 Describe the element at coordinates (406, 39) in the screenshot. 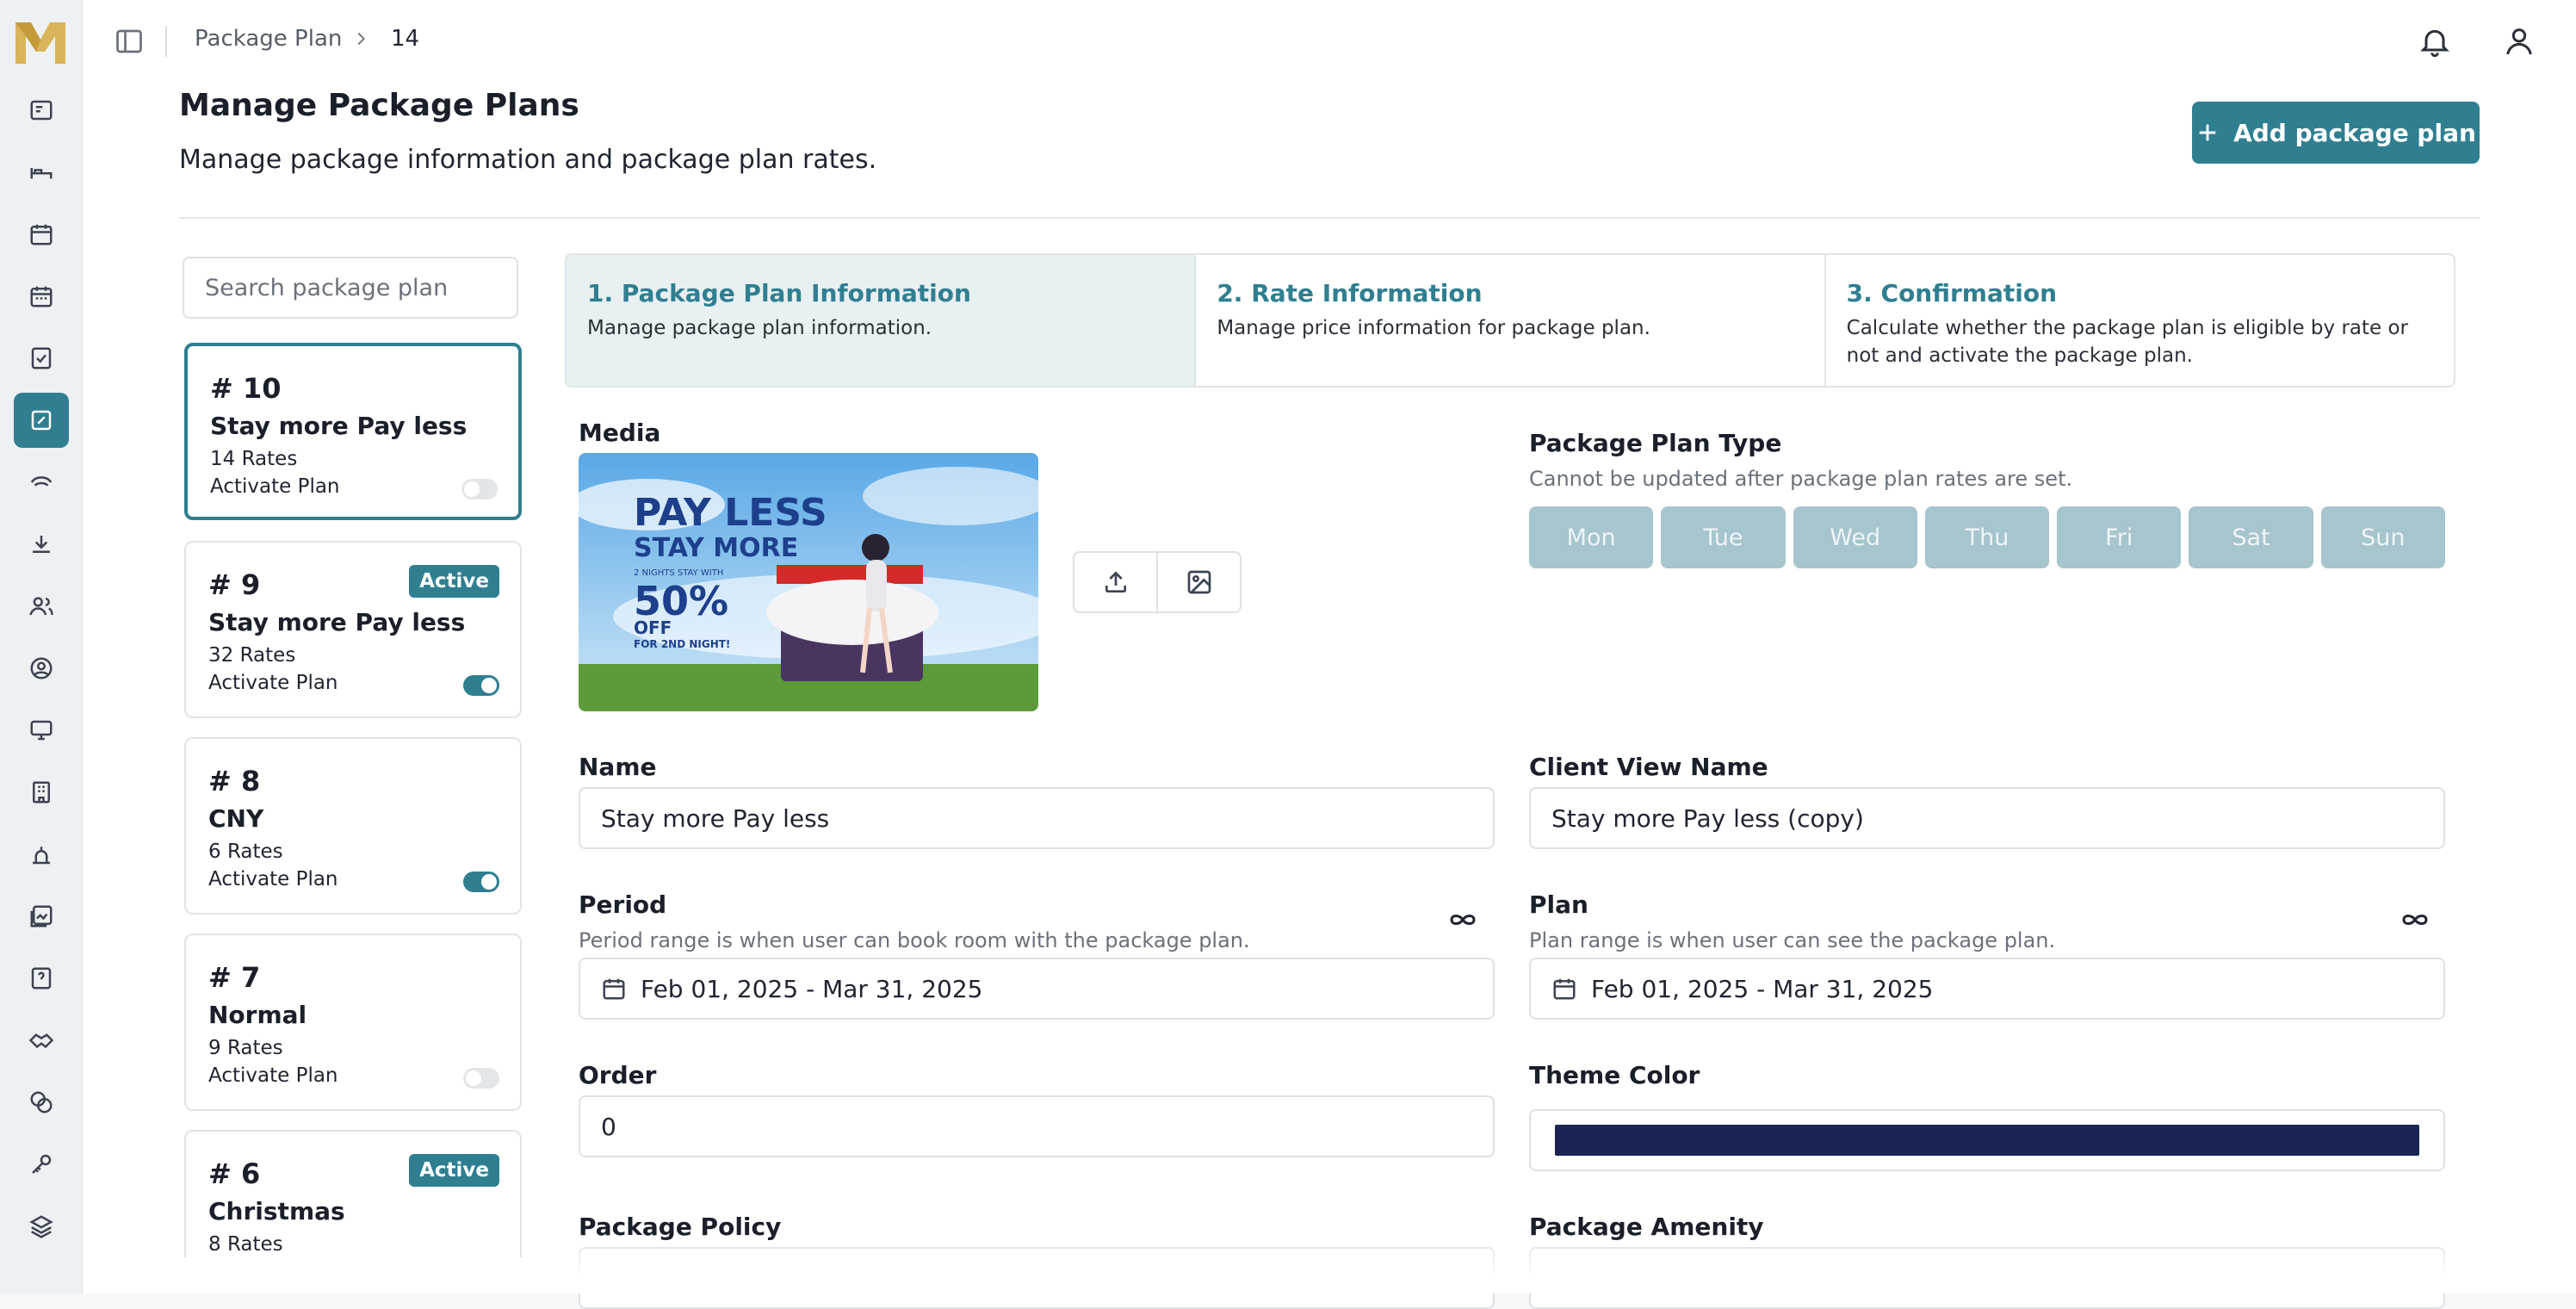

I see `breadcrumb-current: 14` at that location.